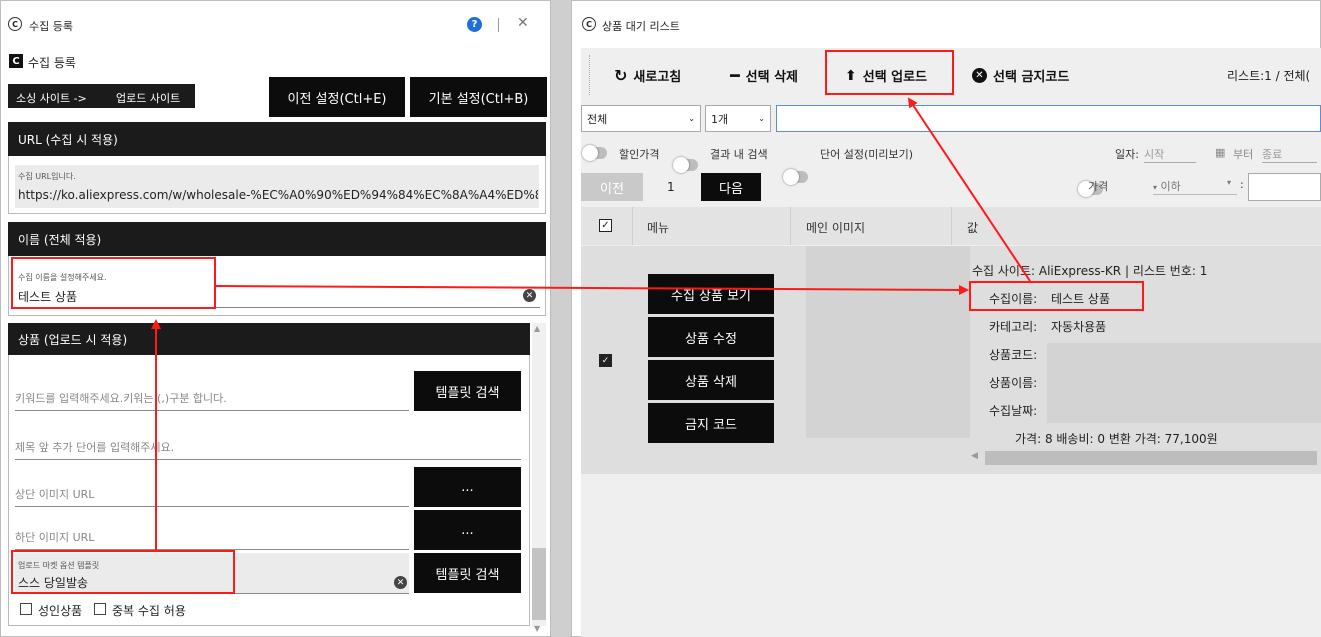 Image resolution: width=1321 pixels, height=637 pixels. Describe the element at coordinates (592, 289) in the screenshot. I see `arrow-name-to-collect-name` at that location.